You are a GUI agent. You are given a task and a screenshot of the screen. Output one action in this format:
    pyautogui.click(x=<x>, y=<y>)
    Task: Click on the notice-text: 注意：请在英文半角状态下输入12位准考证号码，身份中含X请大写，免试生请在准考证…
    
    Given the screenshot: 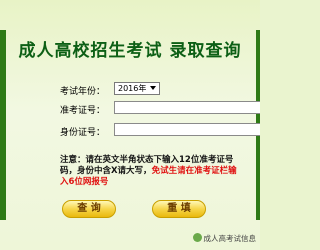 What is the action you would take?
    pyautogui.click(x=150, y=171)
    